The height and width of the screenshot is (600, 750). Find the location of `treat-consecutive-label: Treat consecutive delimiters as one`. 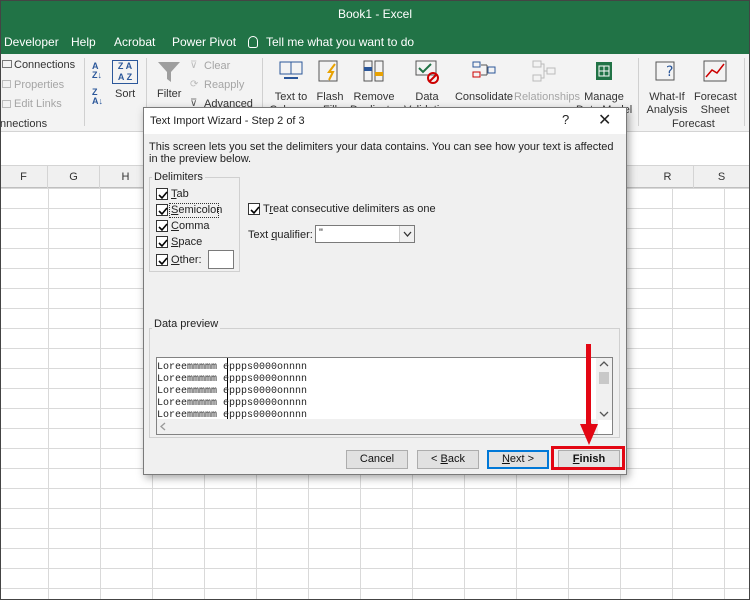

treat-consecutive-label: Treat consecutive delimiters as one is located at coordinates (349, 209).